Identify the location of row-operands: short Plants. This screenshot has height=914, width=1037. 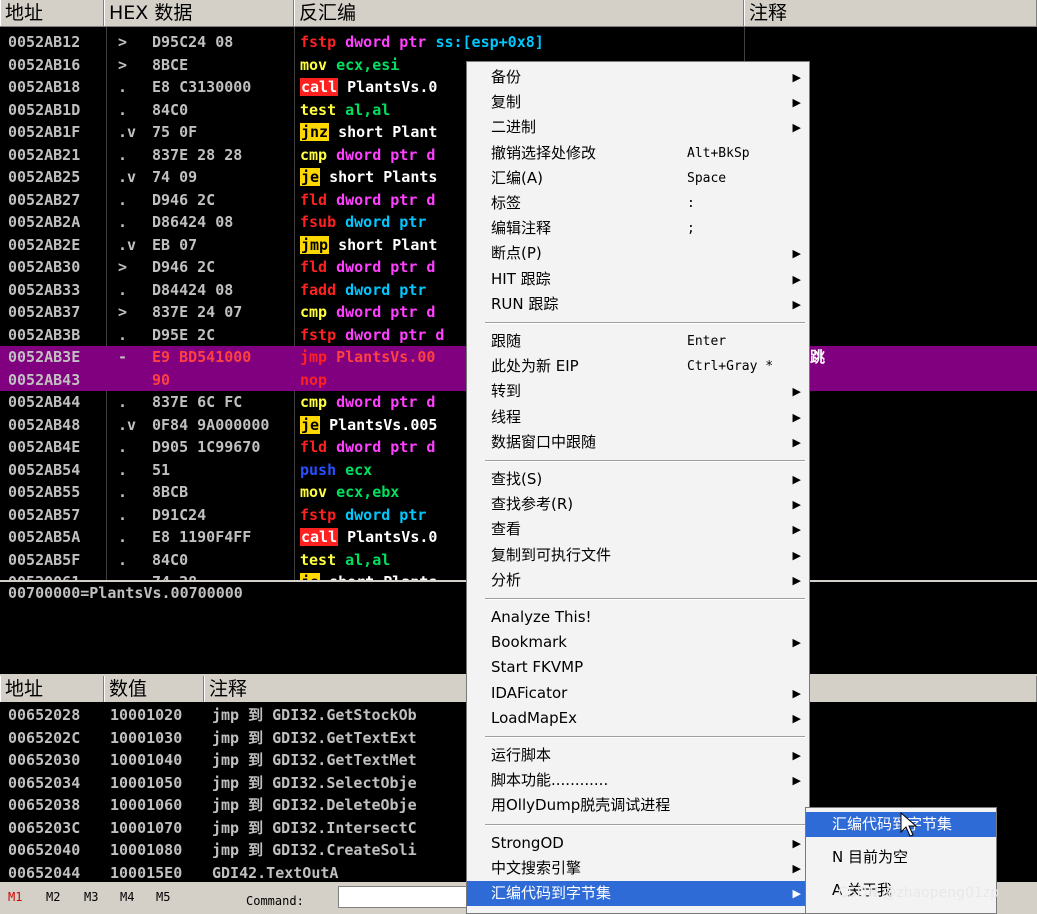
(383, 177).